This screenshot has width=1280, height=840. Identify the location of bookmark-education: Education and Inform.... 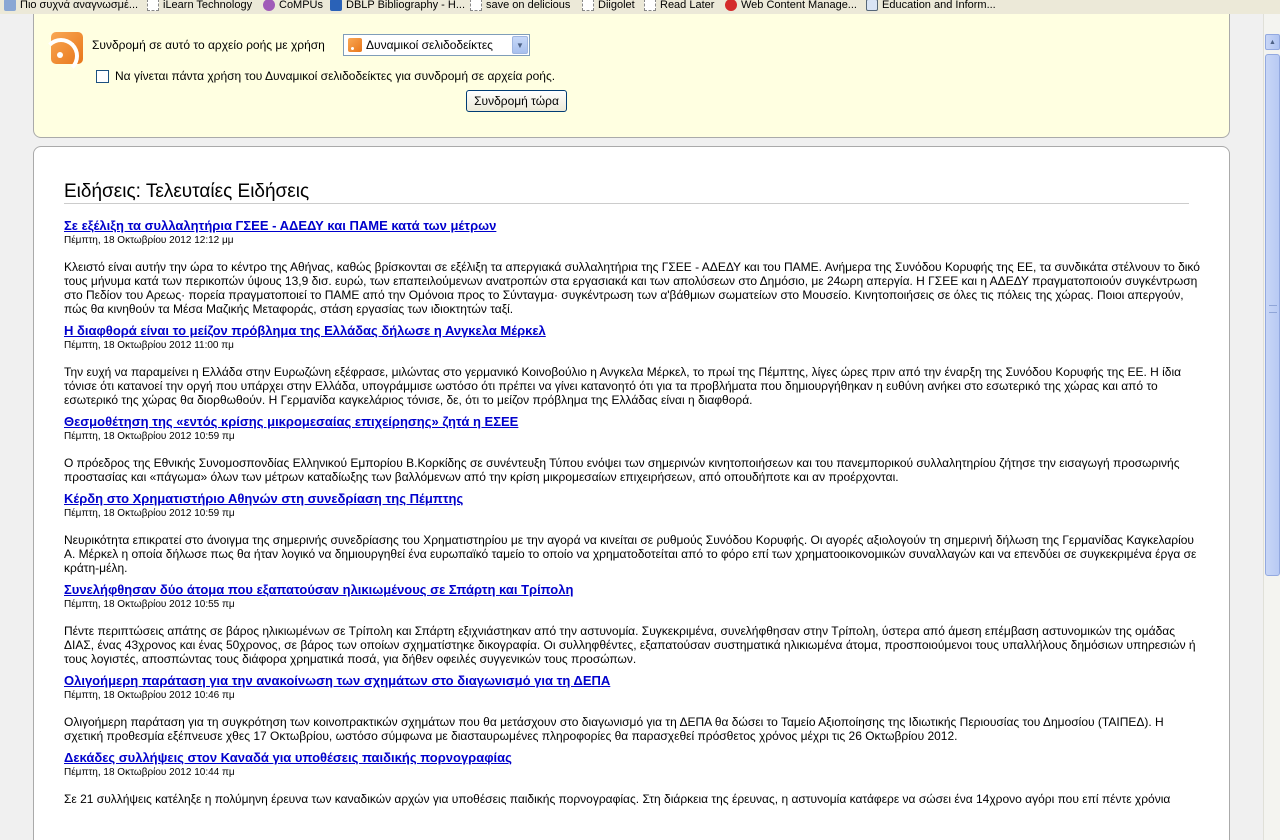
(931, 6).